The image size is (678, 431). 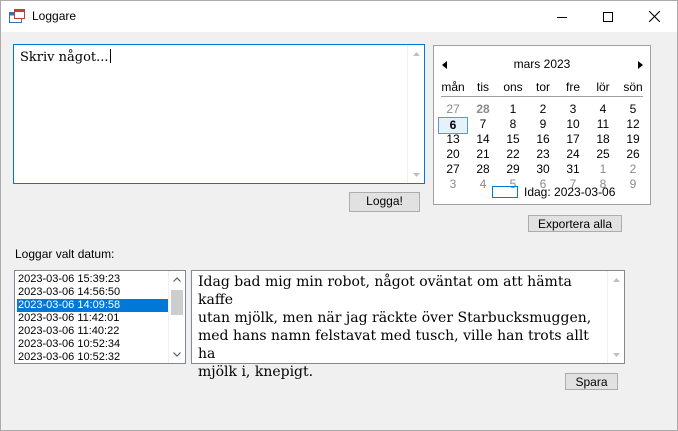 I want to click on input-scrollbar, so click(x=415, y=114).